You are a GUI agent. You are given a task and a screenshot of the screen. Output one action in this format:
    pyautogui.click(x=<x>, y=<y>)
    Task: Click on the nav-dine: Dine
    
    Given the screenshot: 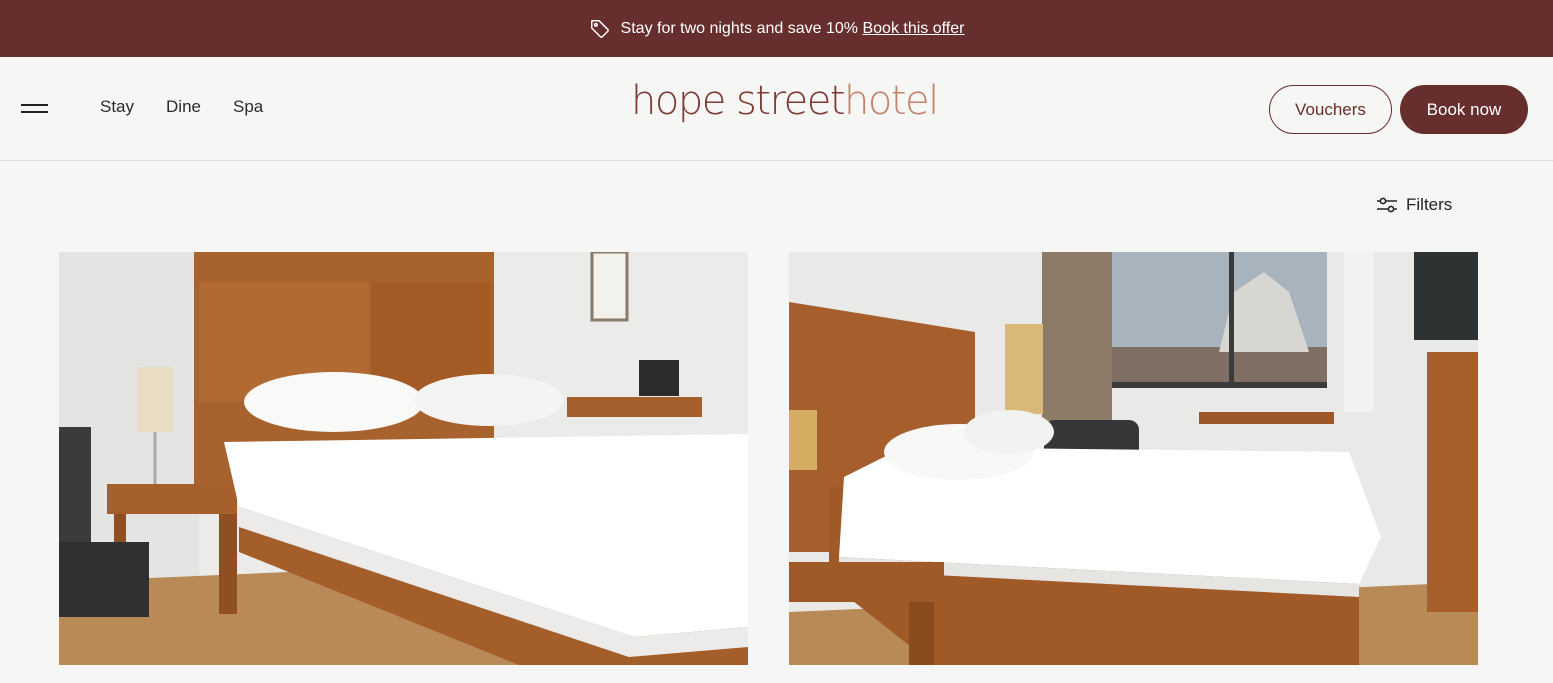 What is the action you would take?
    pyautogui.click(x=183, y=107)
    